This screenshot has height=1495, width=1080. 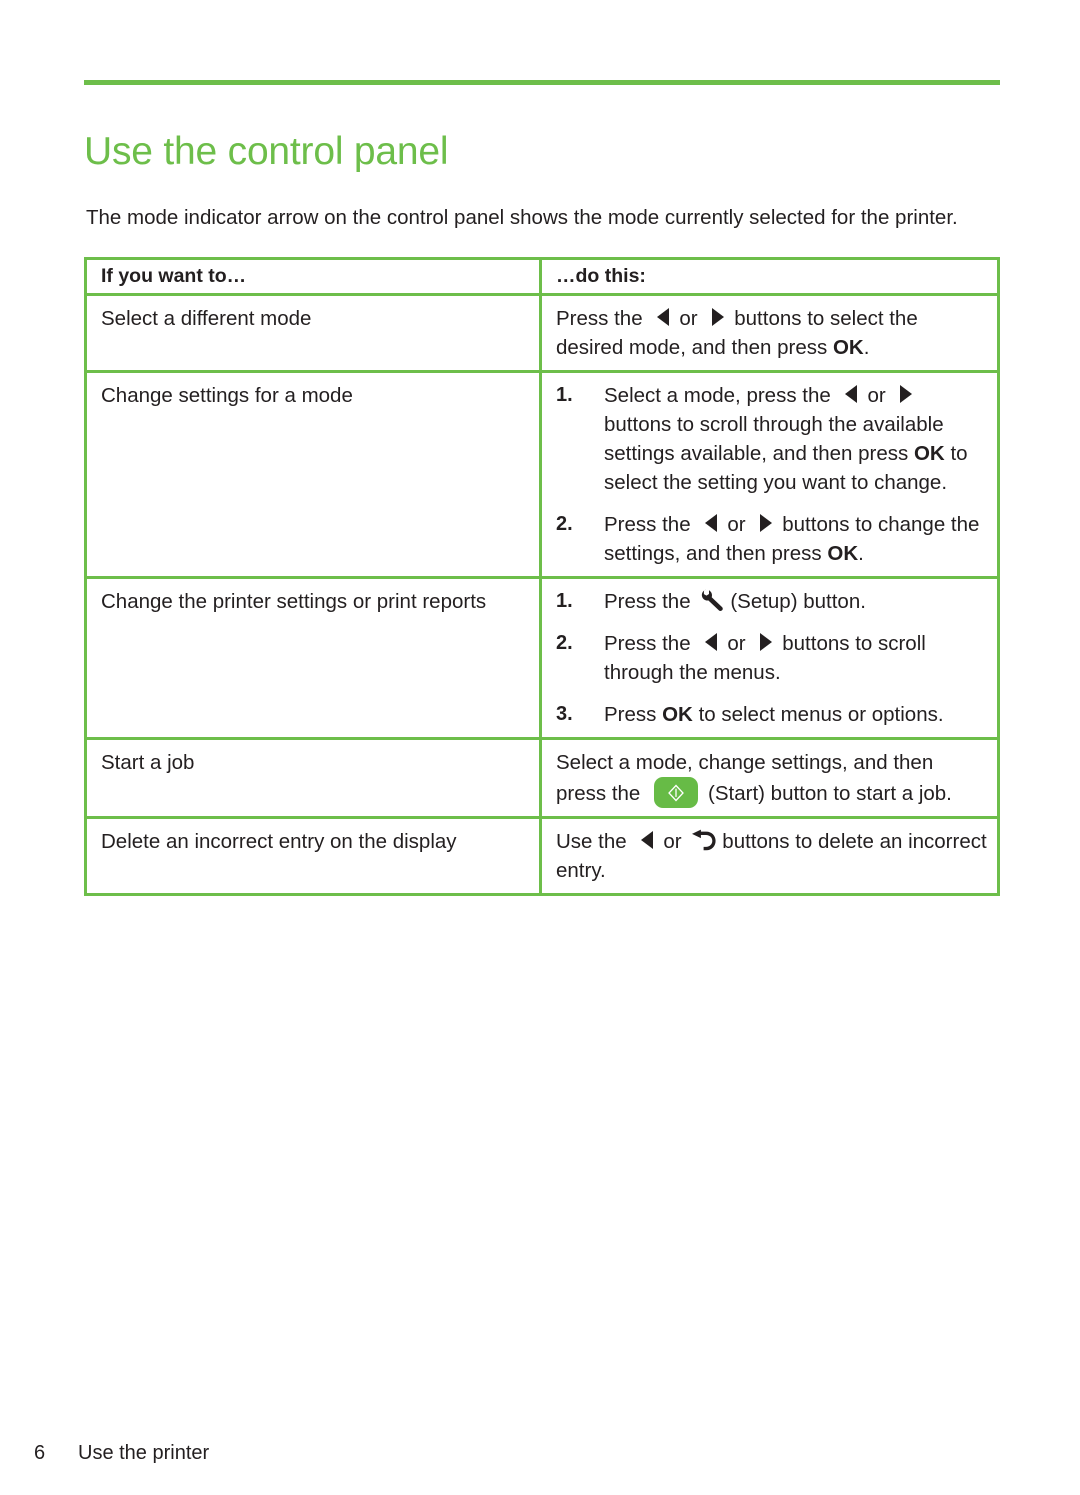 What do you see at coordinates (676, 792) in the screenshot?
I see `start-button-icon` at bounding box center [676, 792].